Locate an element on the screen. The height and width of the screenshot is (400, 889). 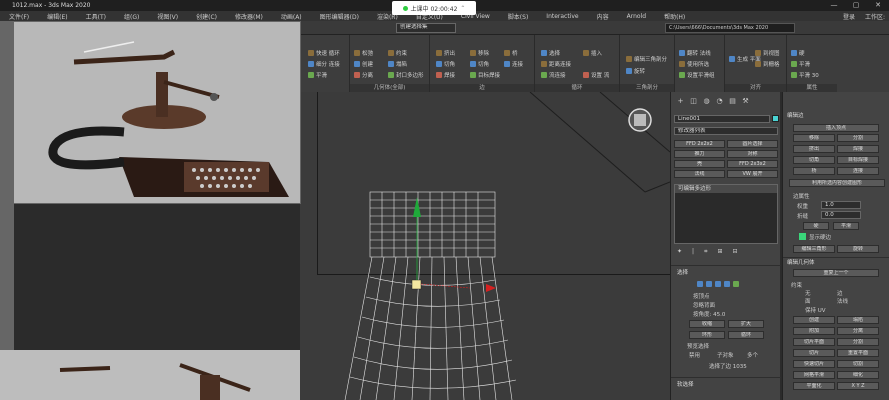
ring-button: 环形 is located at coordinates (707, 335).